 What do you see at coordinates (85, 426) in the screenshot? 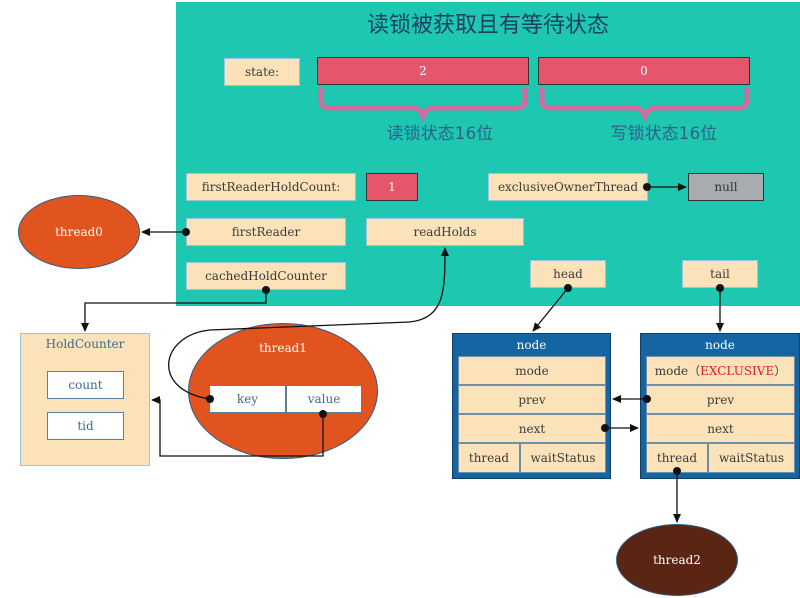
I see `hold-counter-tid: tid` at bounding box center [85, 426].